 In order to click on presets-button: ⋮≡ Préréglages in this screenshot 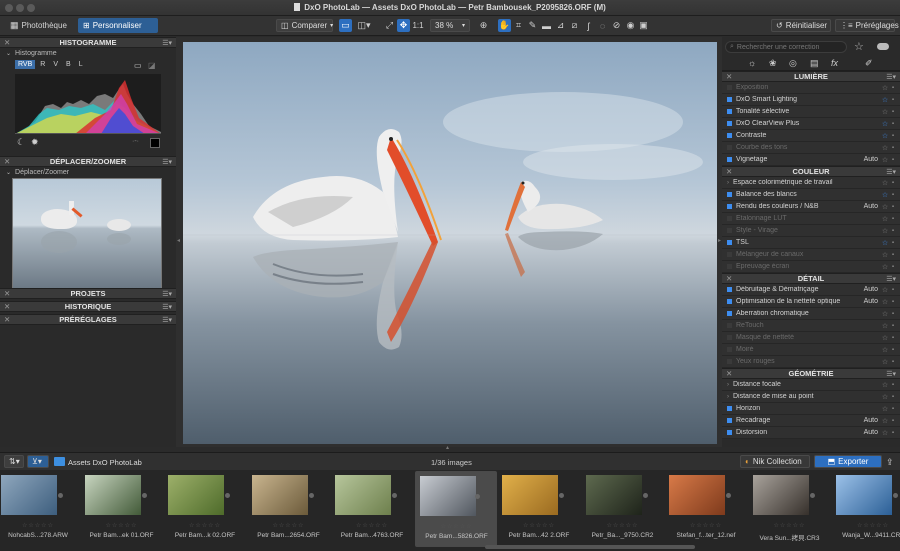, I will do `click(867, 25)`.